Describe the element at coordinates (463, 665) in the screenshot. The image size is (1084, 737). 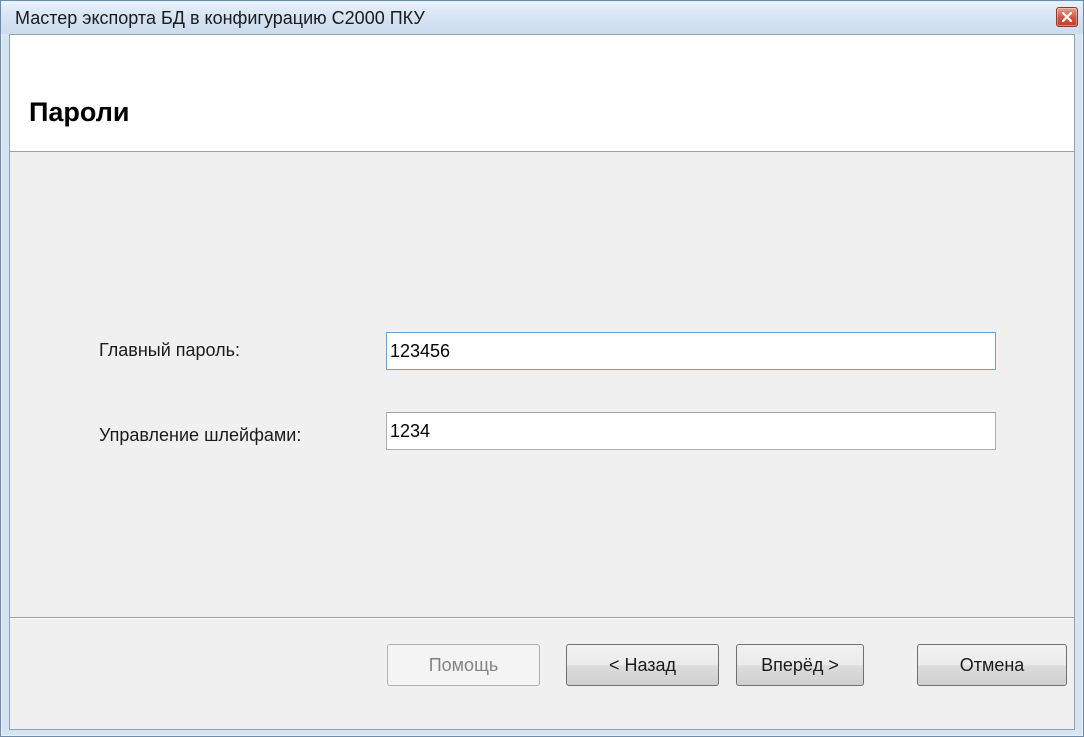
I see `help-button: Помощь` at that location.